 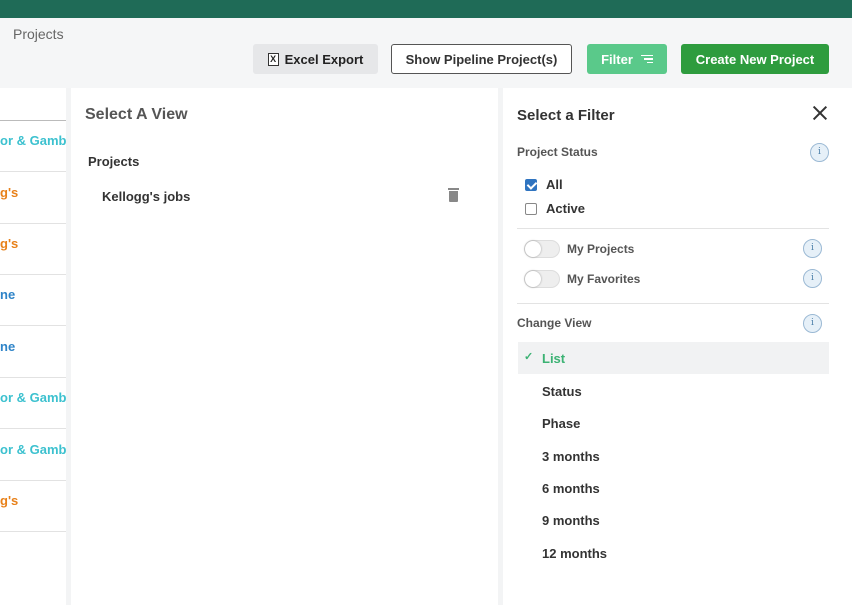 I want to click on excel-export-label: Excel Export, so click(x=324, y=59).